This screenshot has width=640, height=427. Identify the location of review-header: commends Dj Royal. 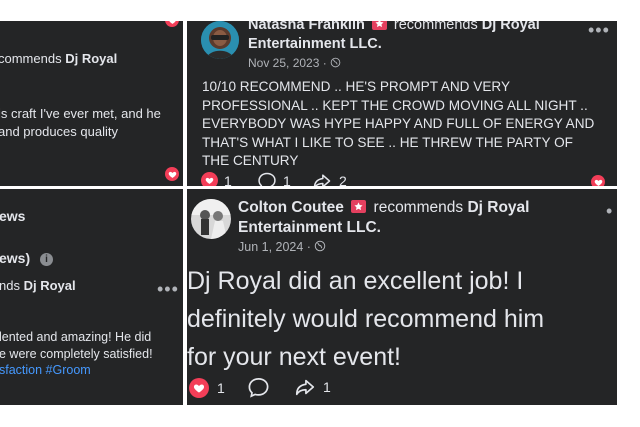
(58, 58).